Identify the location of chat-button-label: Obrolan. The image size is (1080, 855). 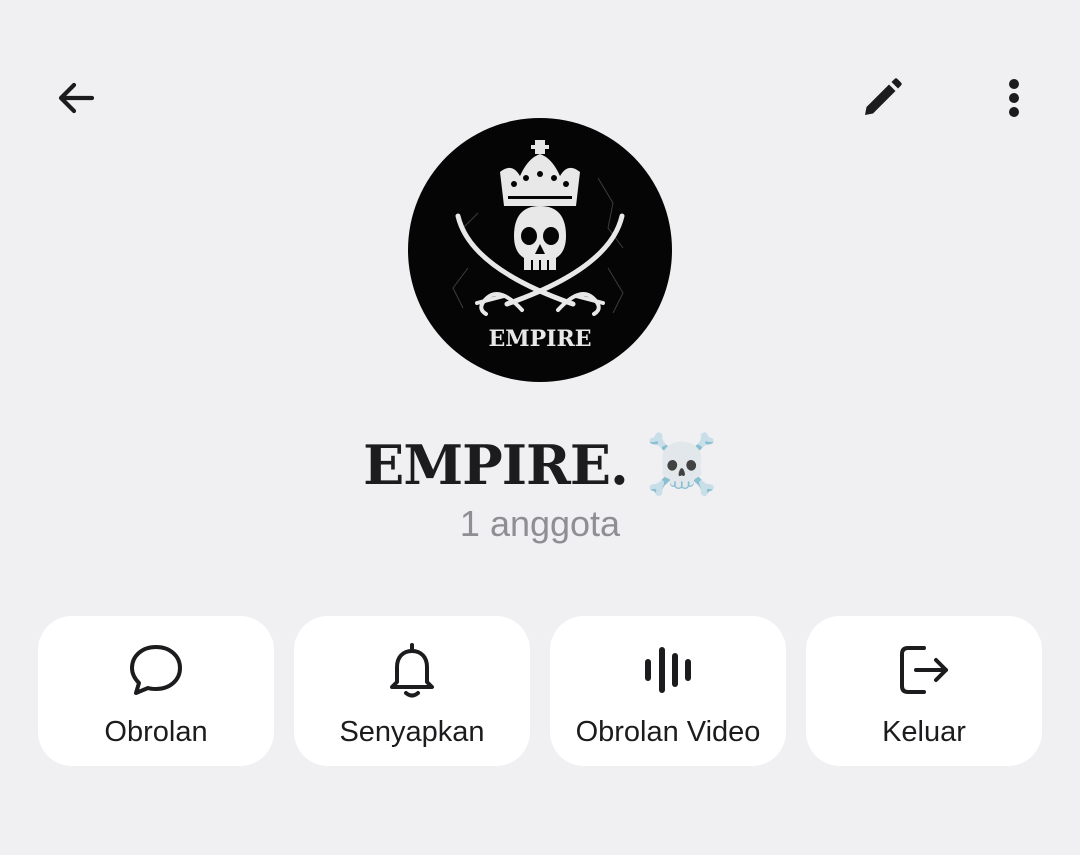
(156, 732).